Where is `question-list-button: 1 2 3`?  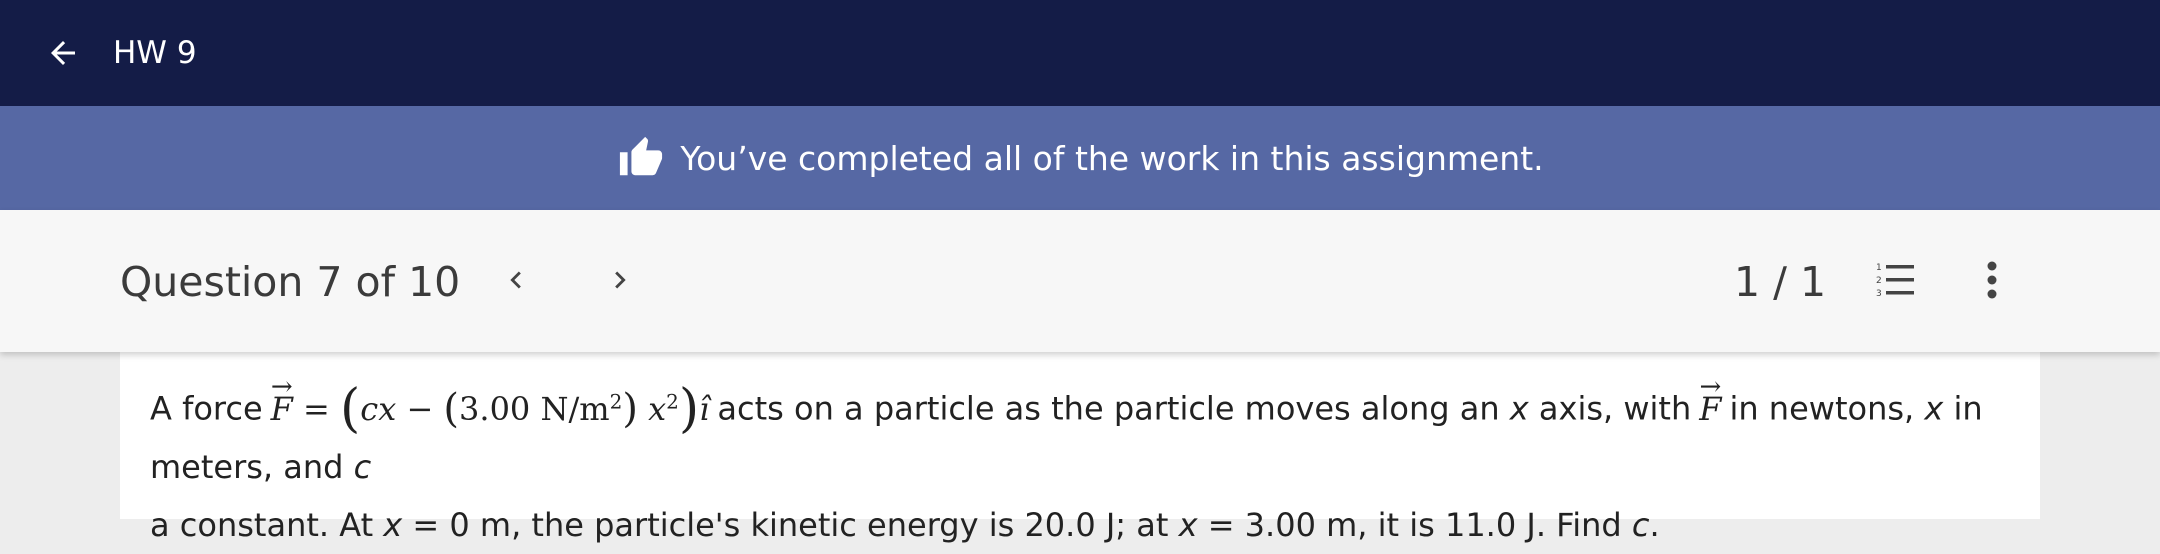 question-list-button: 1 2 3 is located at coordinates (1896, 280).